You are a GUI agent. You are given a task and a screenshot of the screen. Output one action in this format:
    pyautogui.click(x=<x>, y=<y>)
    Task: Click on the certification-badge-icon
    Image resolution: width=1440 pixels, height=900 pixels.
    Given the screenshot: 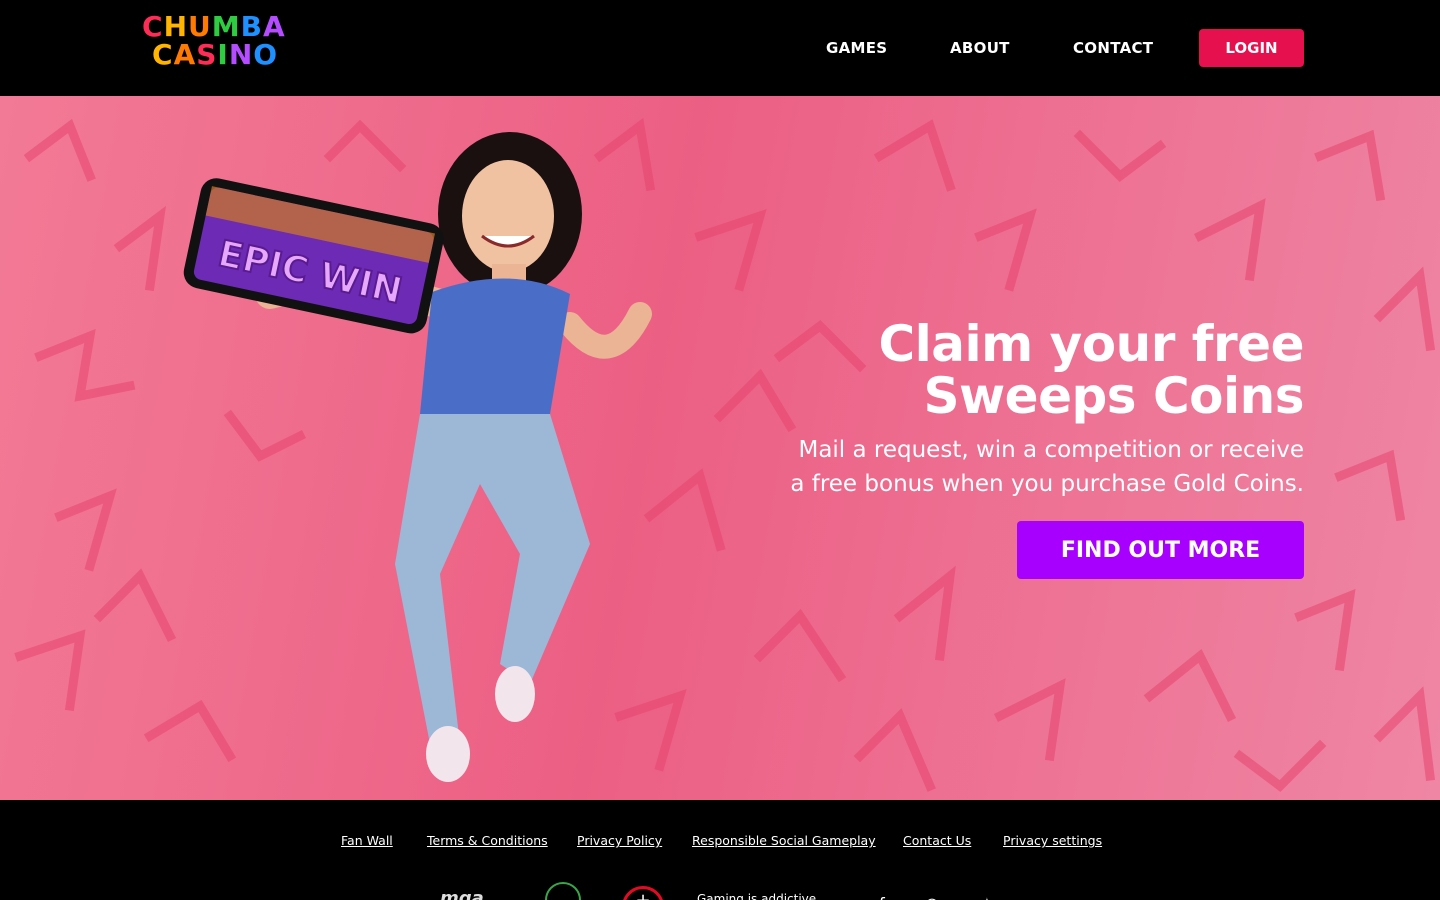 What is the action you would take?
    pyautogui.click(x=563, y=891)
    